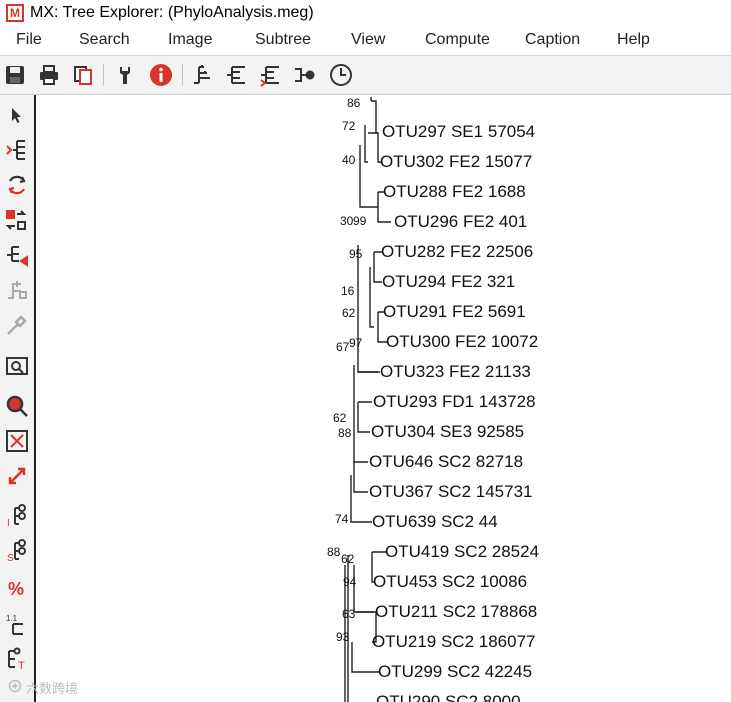 The image size is (731, 702). Describe the element at coordinates (52, 688) in the screenshot. I see `watermark-text: 六数跨境` at that location.